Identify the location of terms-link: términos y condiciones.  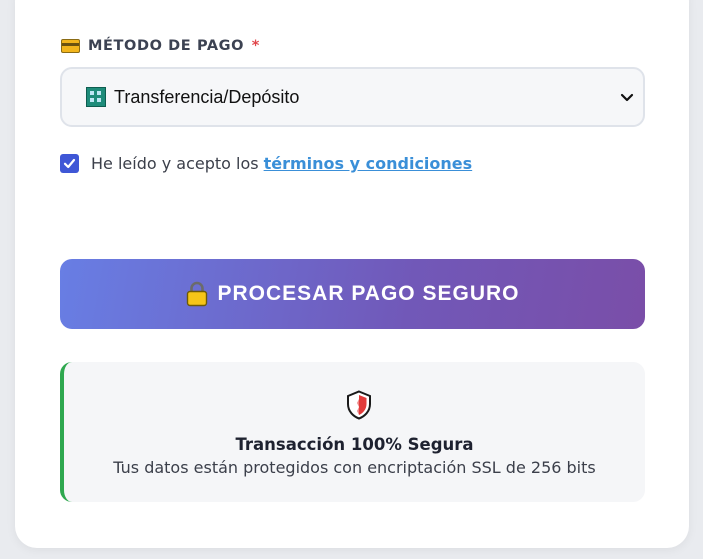
(368, 163).